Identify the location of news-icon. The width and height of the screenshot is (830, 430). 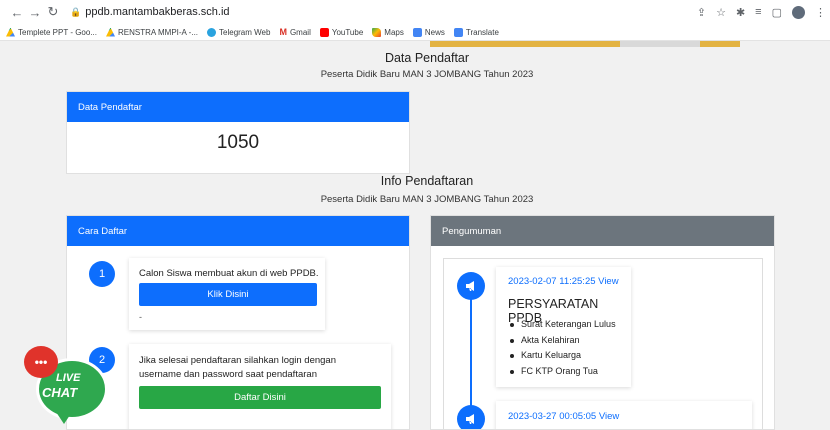
(417, 32).